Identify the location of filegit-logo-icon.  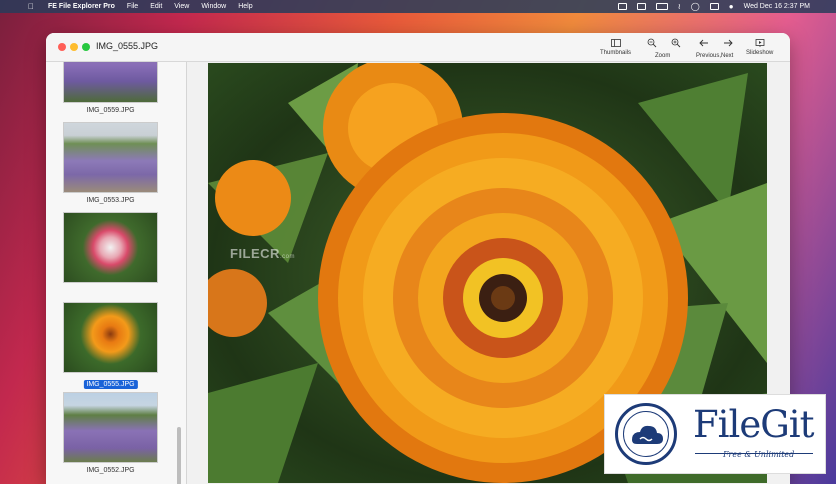
(646, 434).